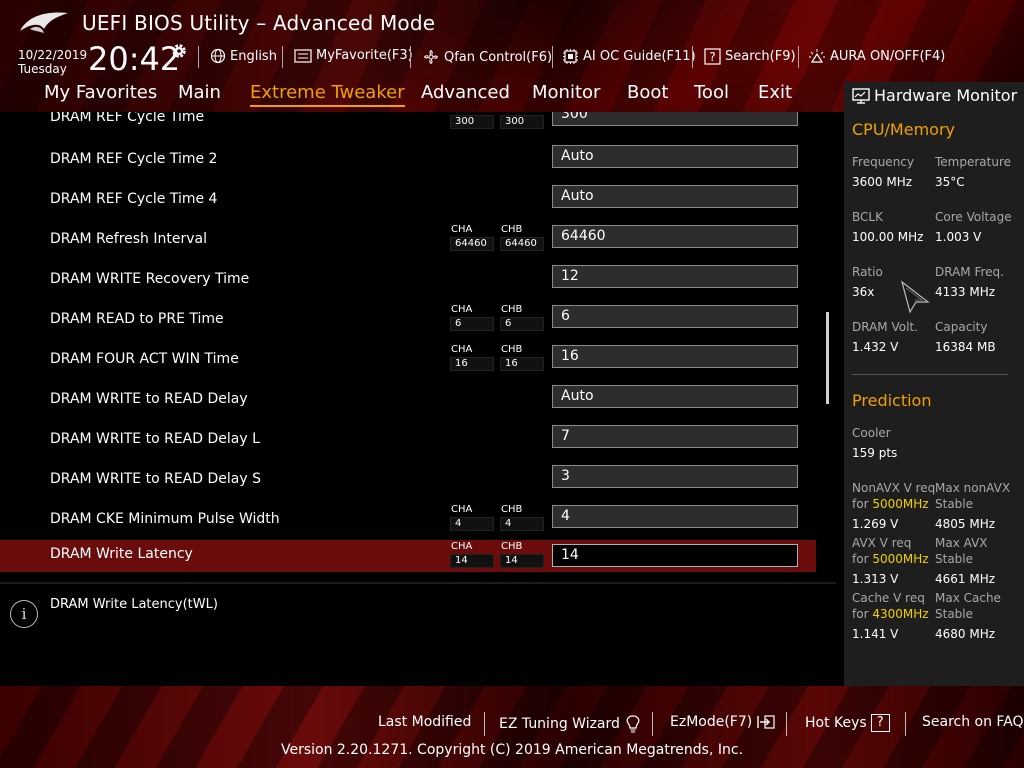 The height and width of the screenshot is (768, 1024). I want to click on tab-monitor: Monitor, so click(566, 92).